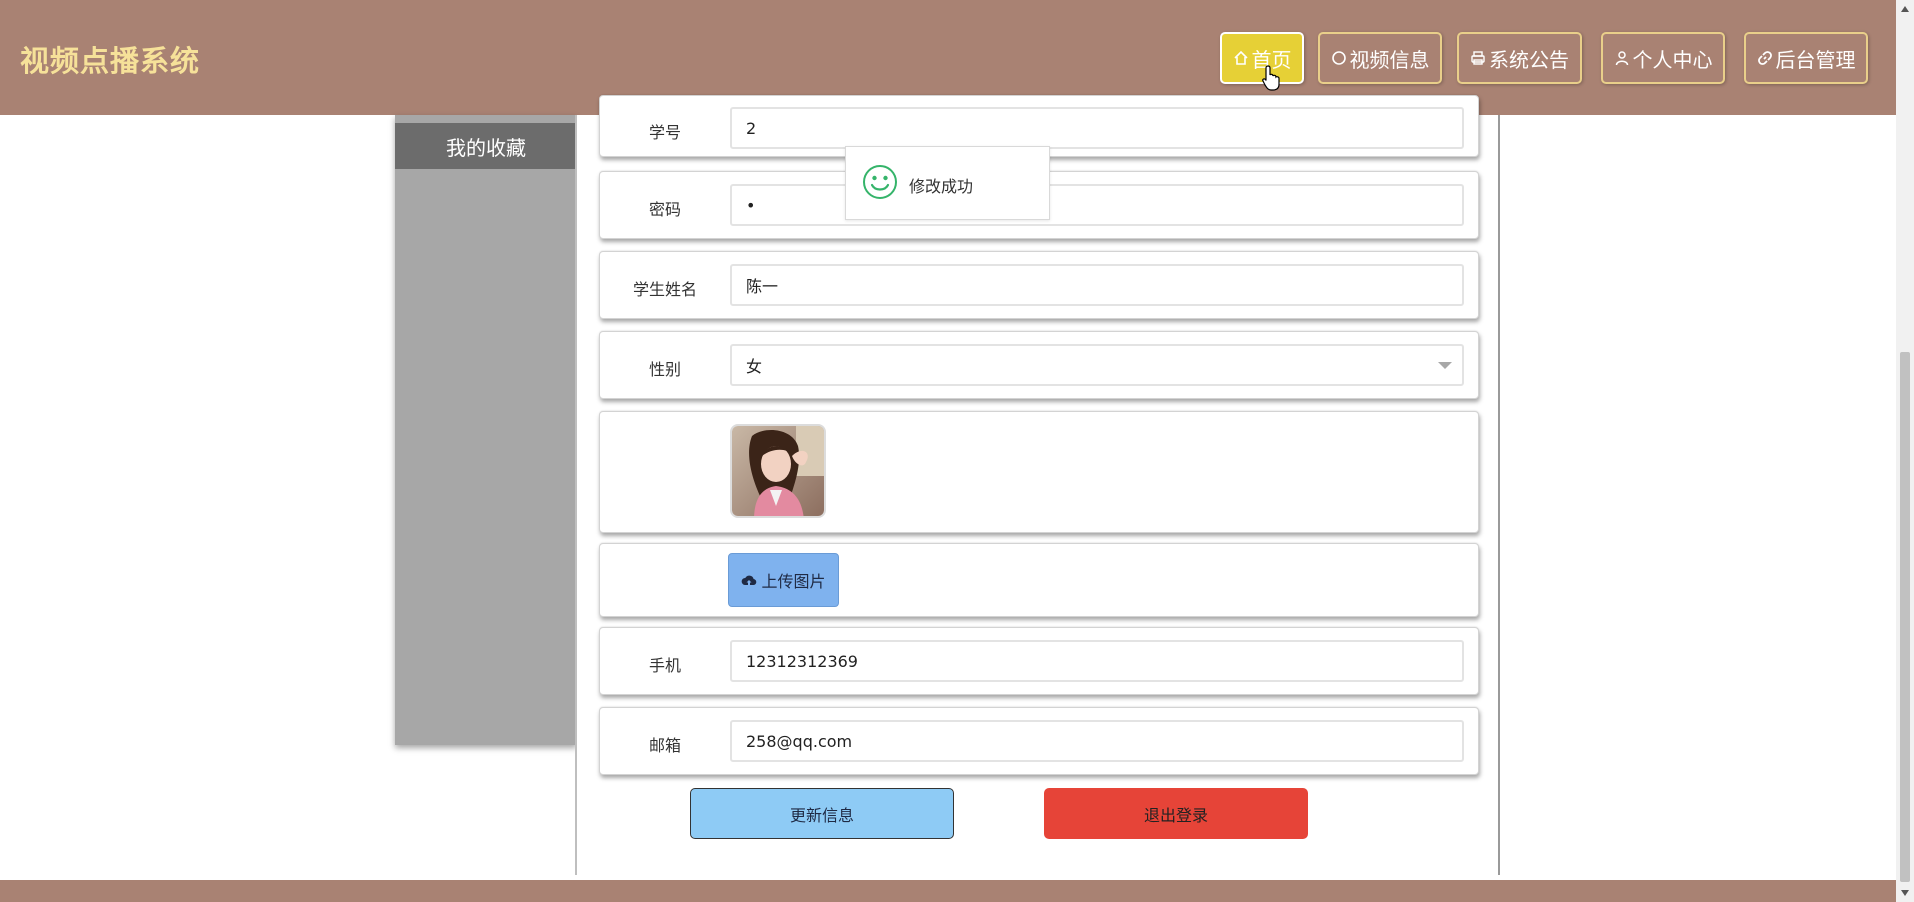 The height and width of the screenshot is (902, 1914). Describe the element at coordinates (1176, 813) in the screenshot. I see `logout-button: 退出登录` at that location.